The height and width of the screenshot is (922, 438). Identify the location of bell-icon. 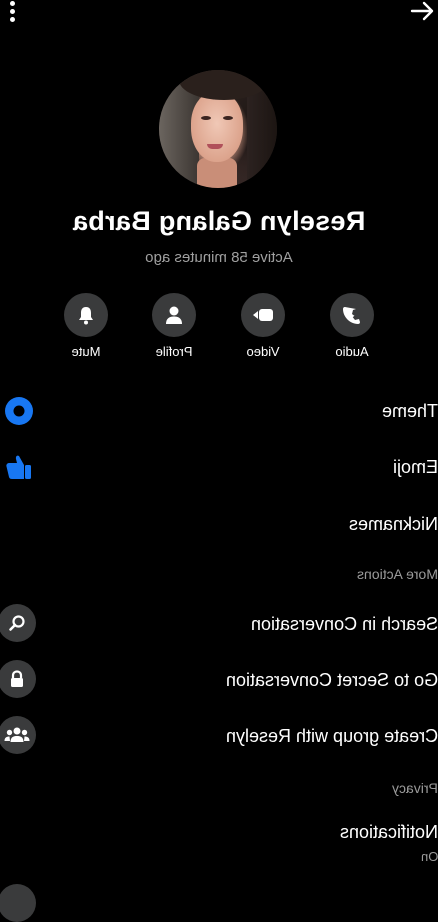
(86, 315).